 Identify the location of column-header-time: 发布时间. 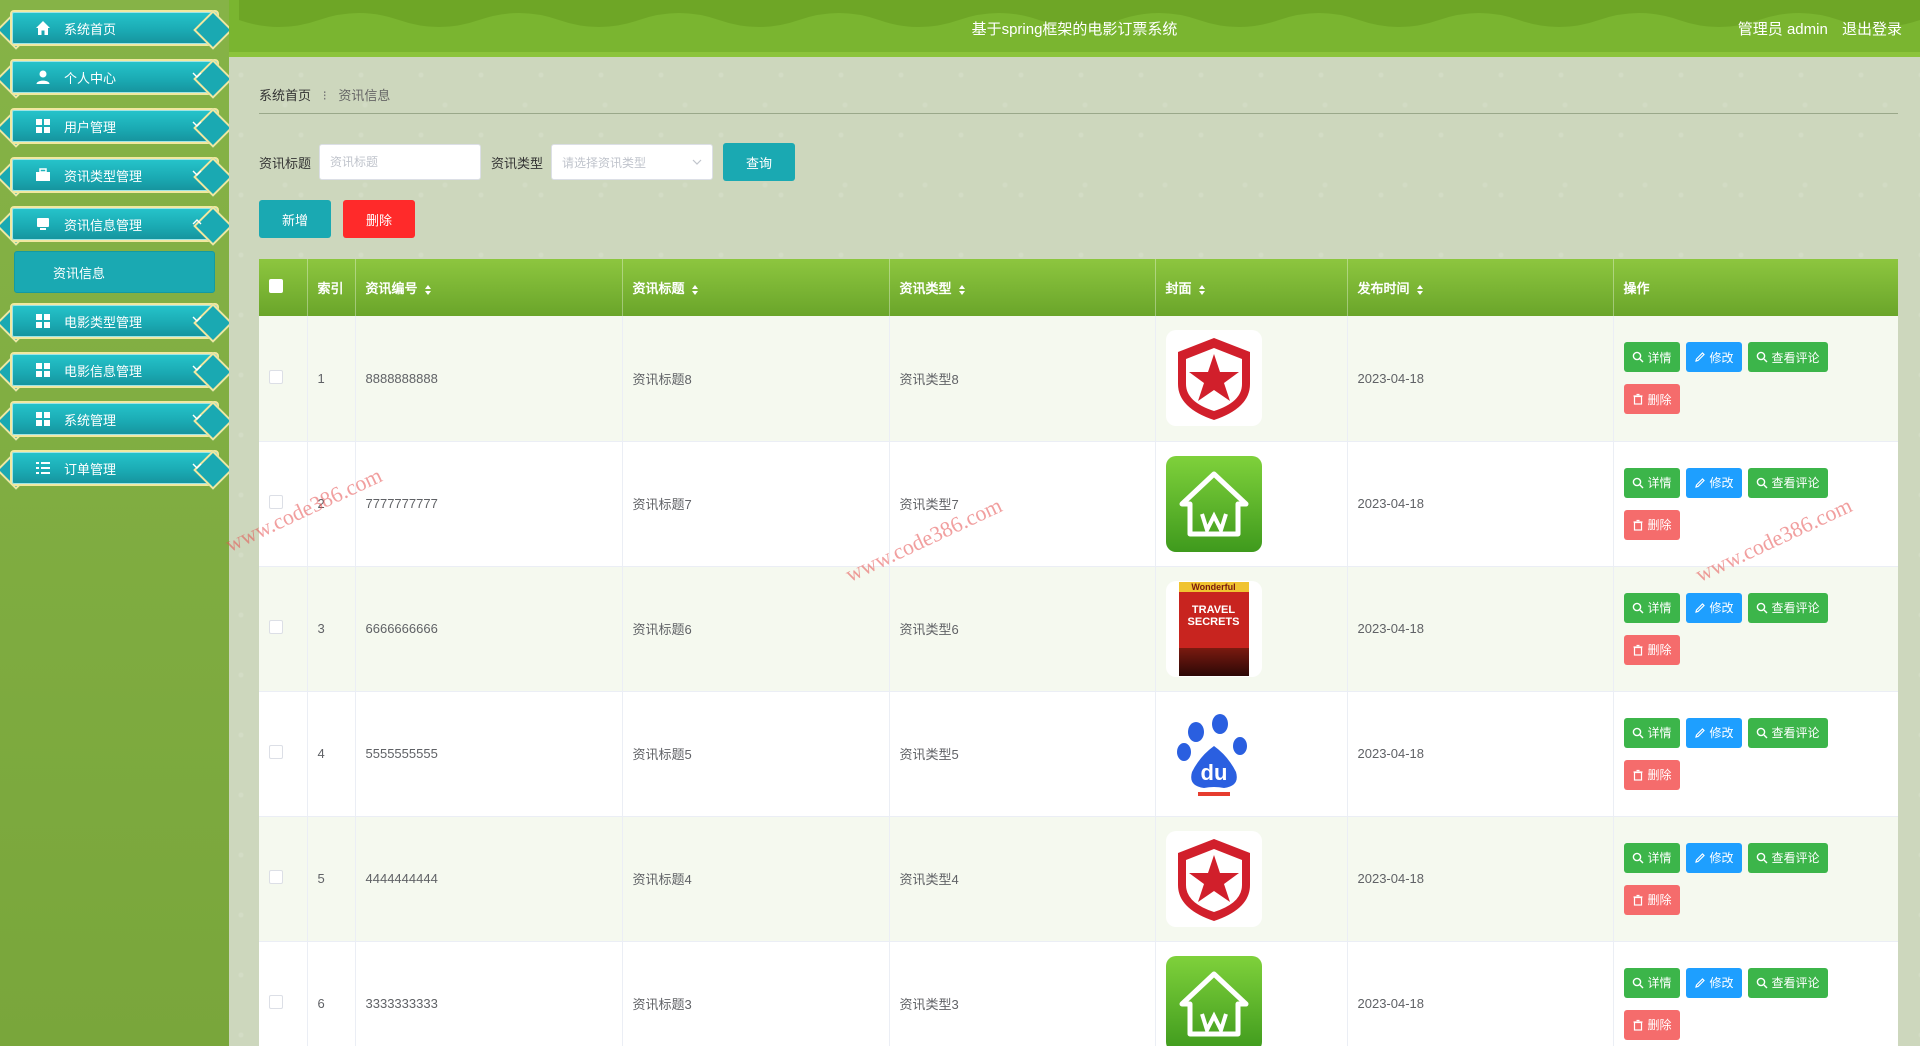
(1480, 287).